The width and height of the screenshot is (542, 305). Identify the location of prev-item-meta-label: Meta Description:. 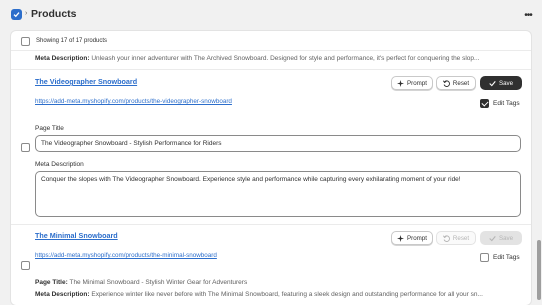
(62, 58).